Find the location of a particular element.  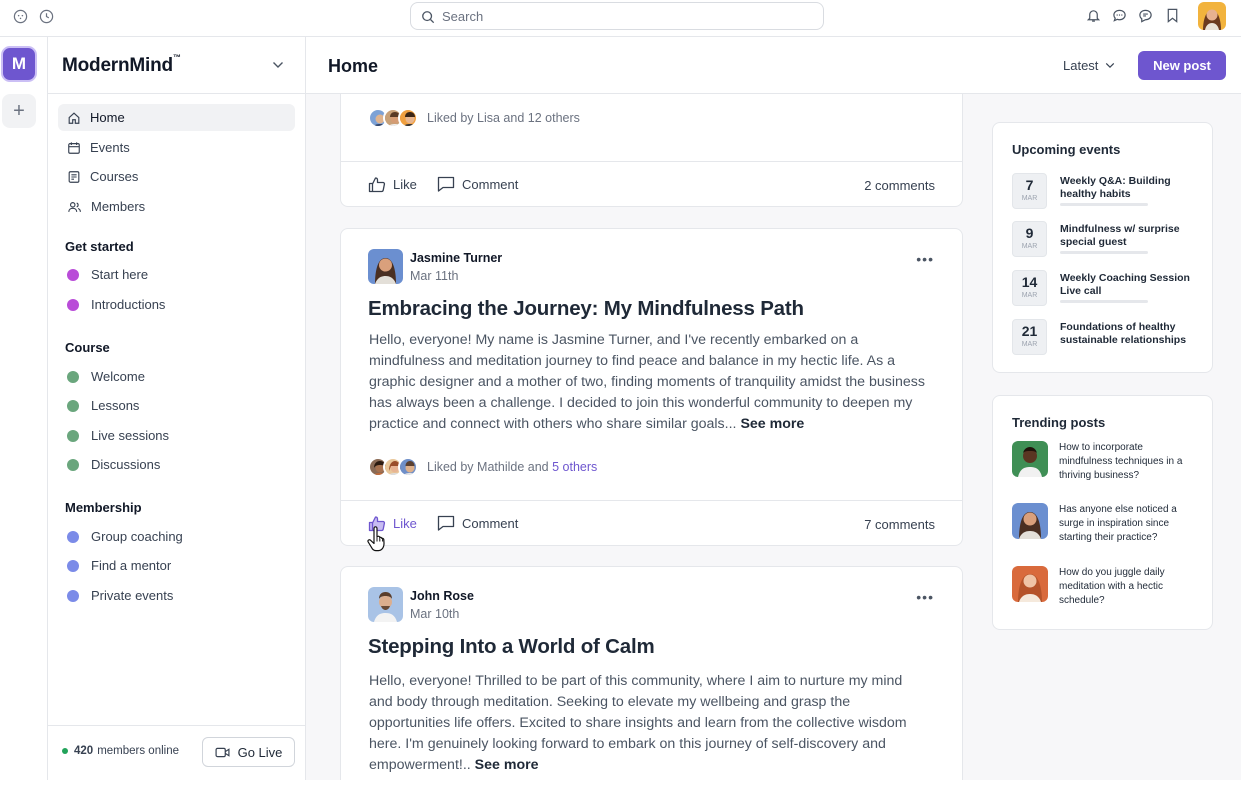

event-date-badge: 7 MAR is located at coordinates (1029, 191).